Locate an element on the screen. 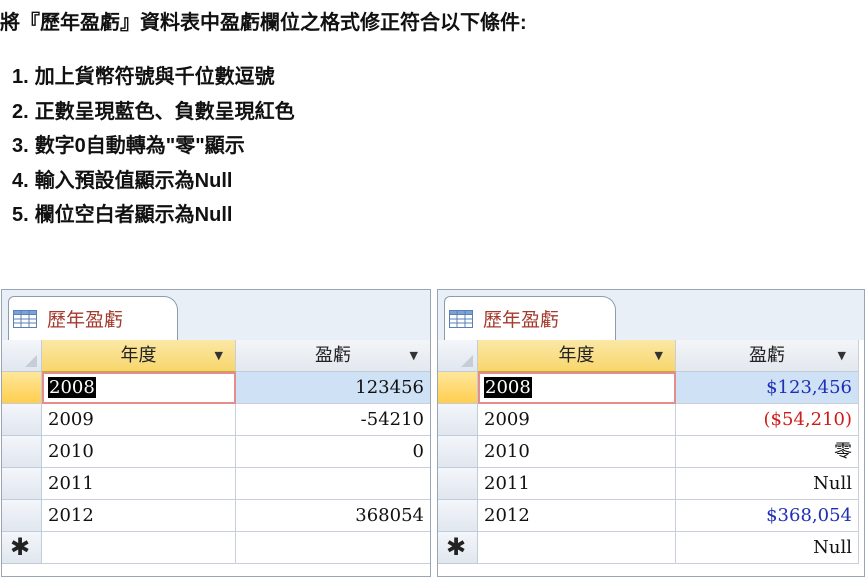 Image resolution: width=865 pixels, height=577 pixels. profit-cell: 368054 is located at coordinates (333, 516).